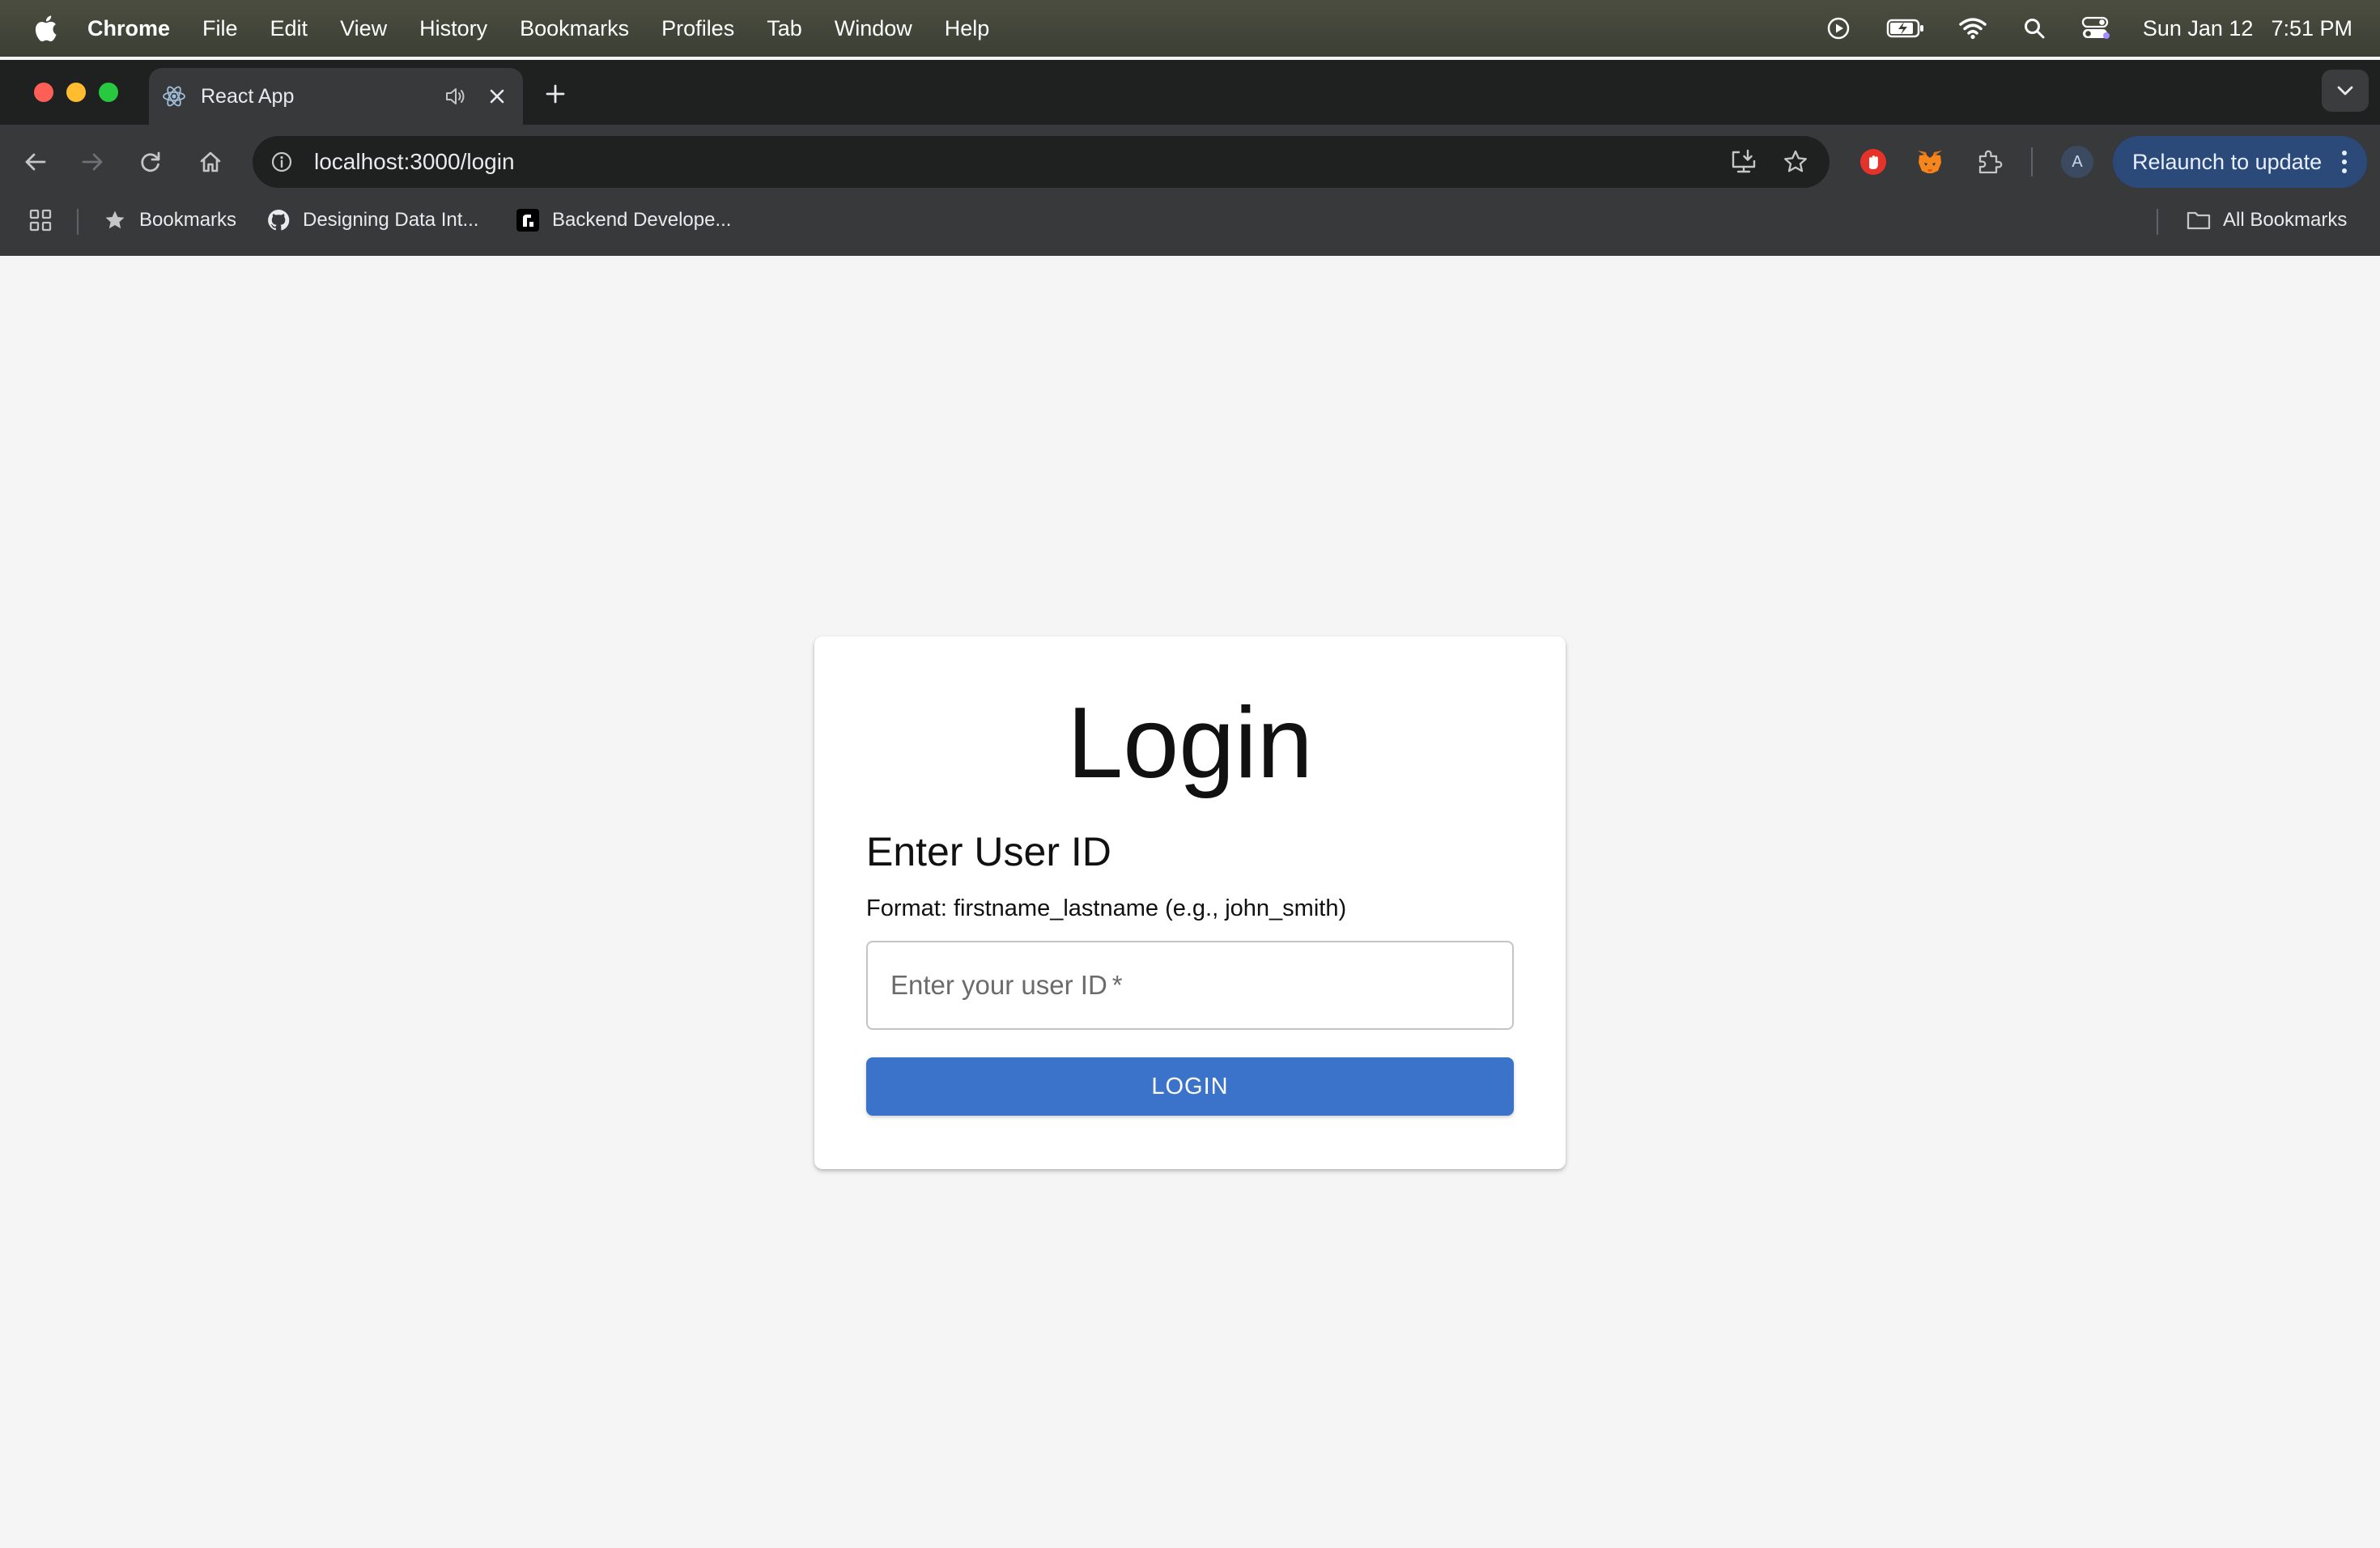  Describe the element at coordinates (2095, 29) in the screenshot. I see `control-center-icon` at that location.